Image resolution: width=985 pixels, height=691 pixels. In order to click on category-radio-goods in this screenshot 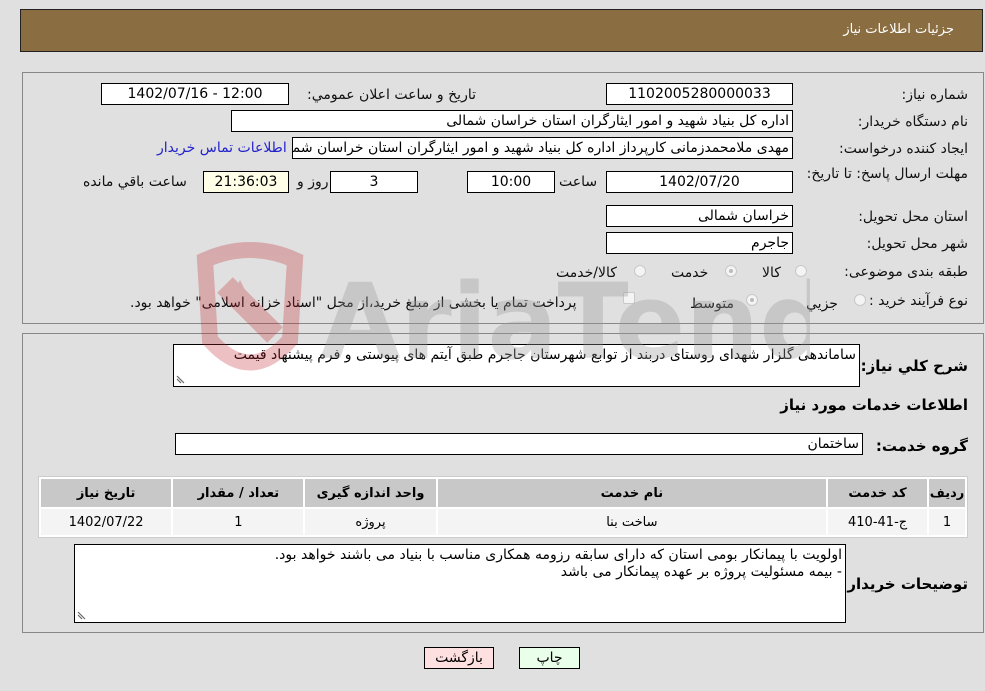, I will do `click(801, 271)`.